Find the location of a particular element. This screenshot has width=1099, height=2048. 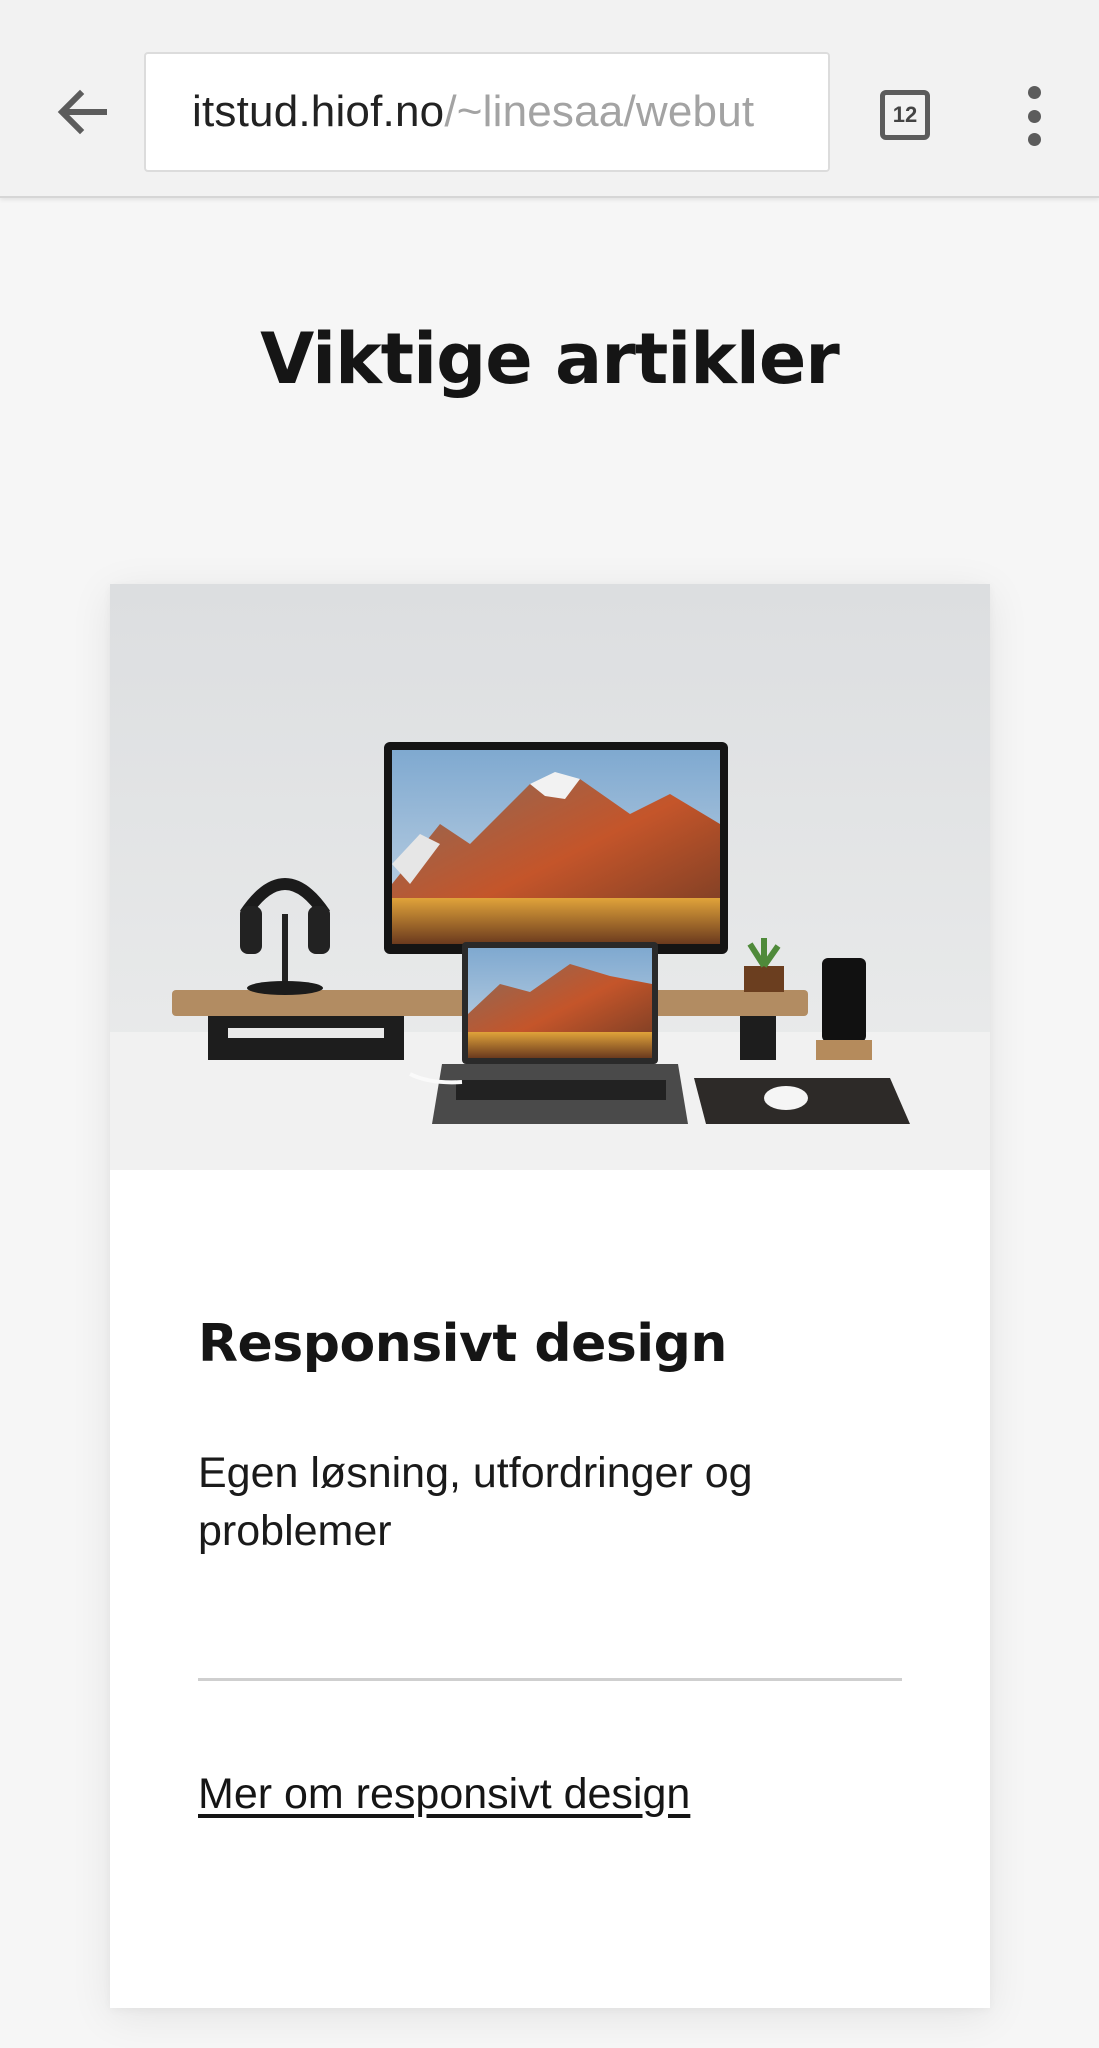

url-host: itstud.hiof.no is located at coordinates (318, 111).